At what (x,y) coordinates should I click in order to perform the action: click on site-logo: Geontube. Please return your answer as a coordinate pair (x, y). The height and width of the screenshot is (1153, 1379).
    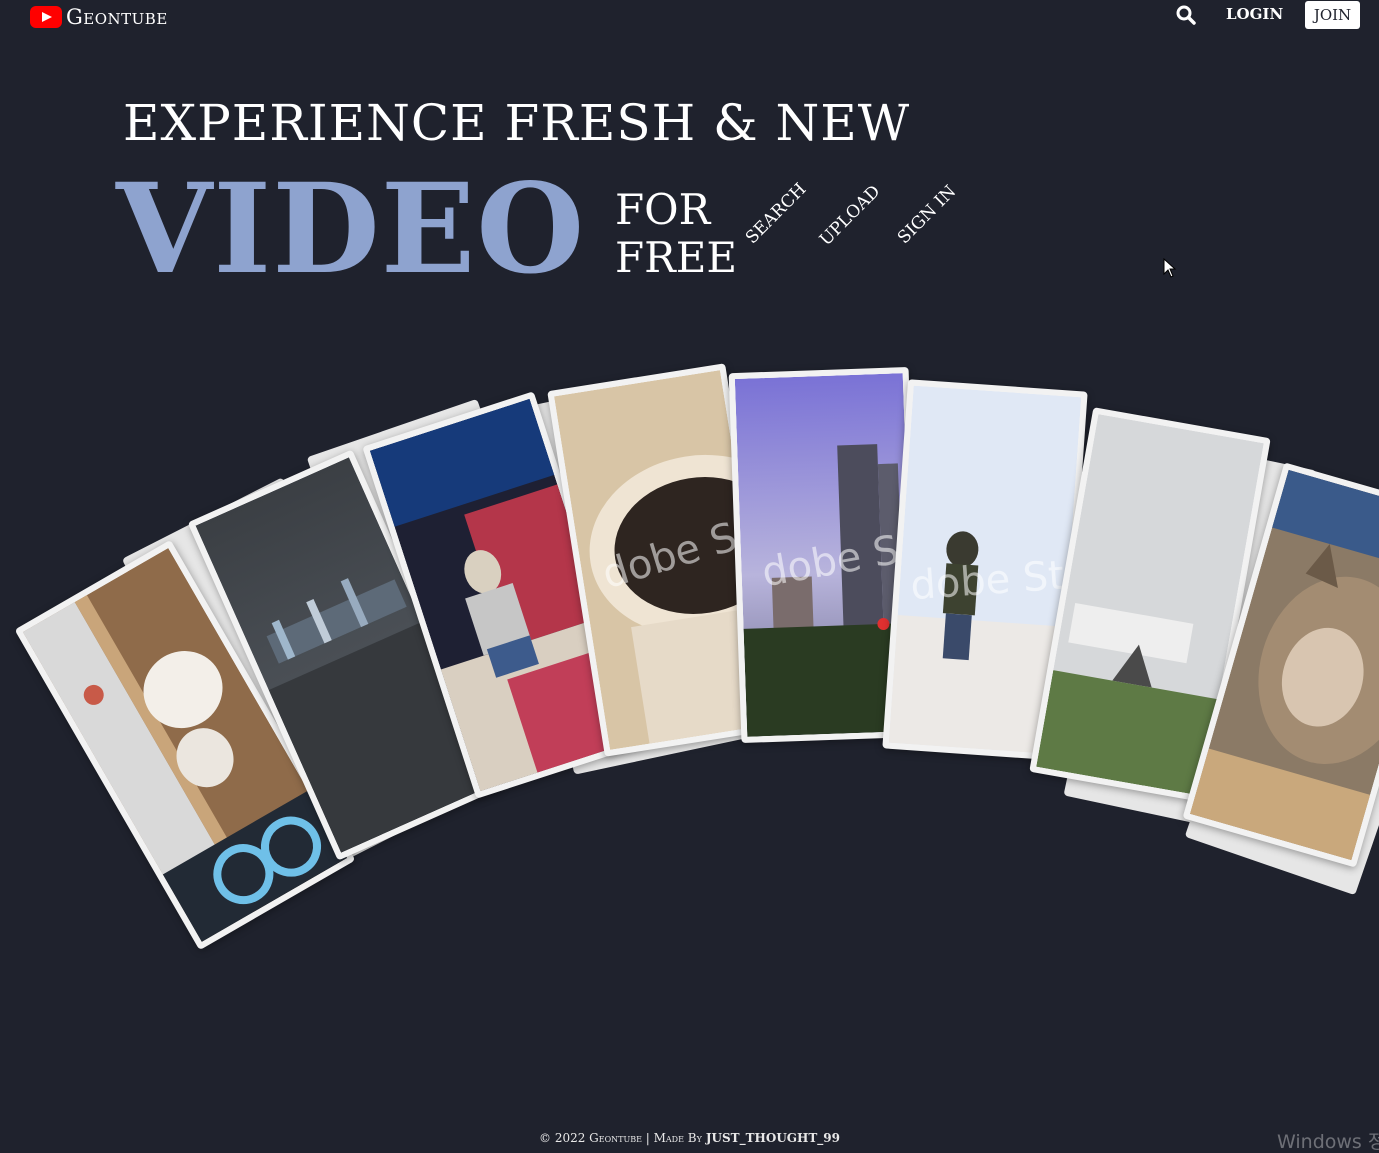
    Looking at the image, I should click on (99, 17).